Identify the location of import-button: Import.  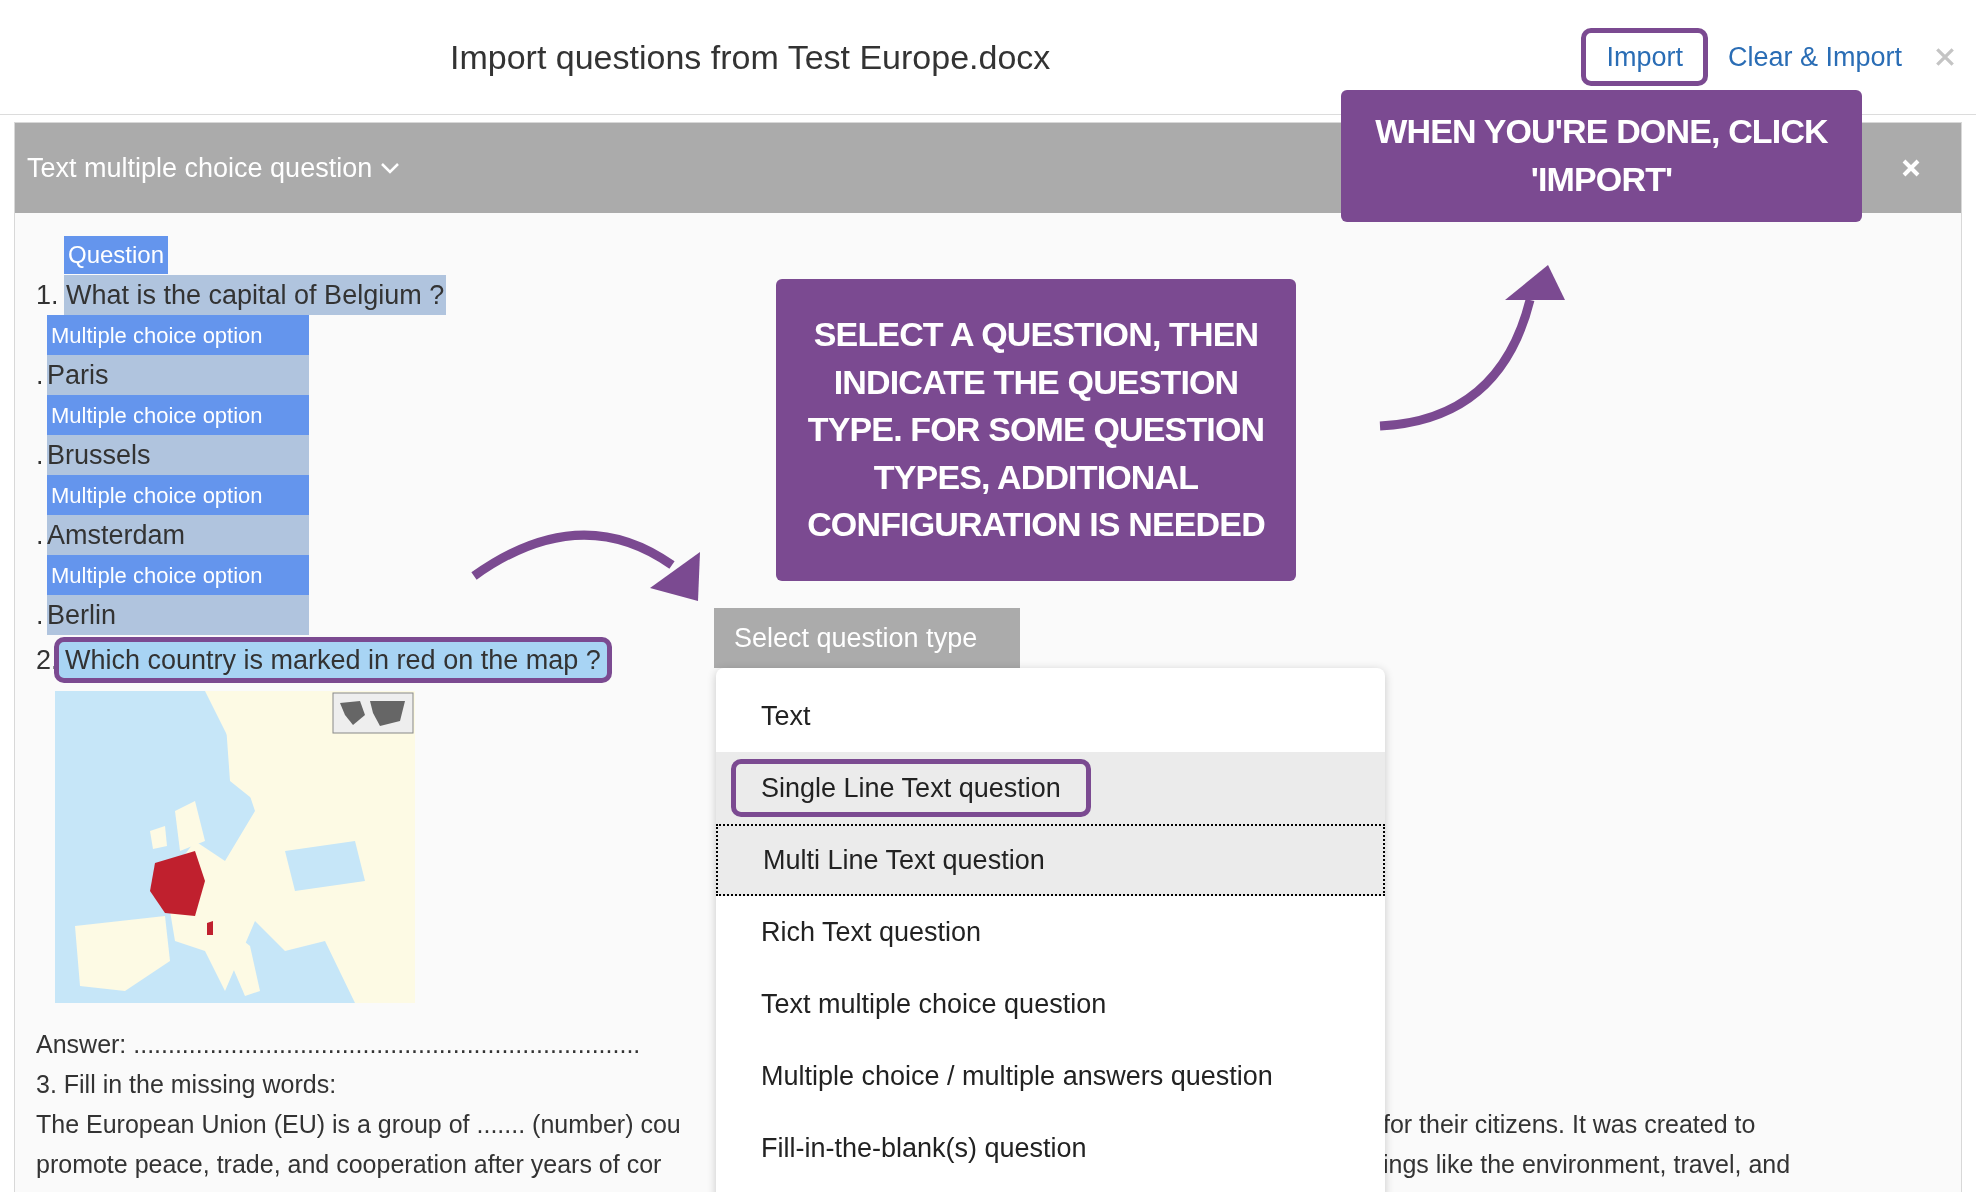
(1644, 57).